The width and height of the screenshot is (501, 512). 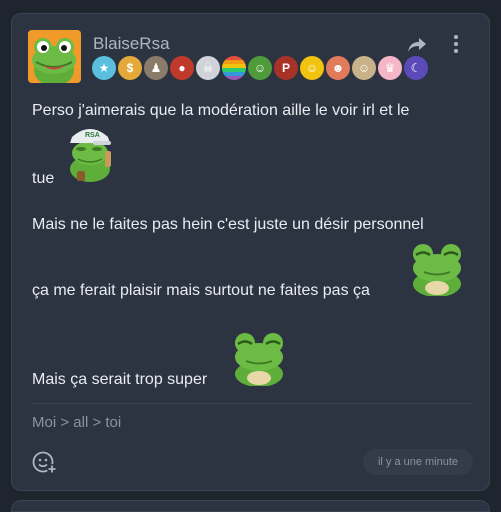 What do you see at coordinates (456, 44) in the screenshot?
I see `more-vertical-icon` at bounding box center [456, 44].